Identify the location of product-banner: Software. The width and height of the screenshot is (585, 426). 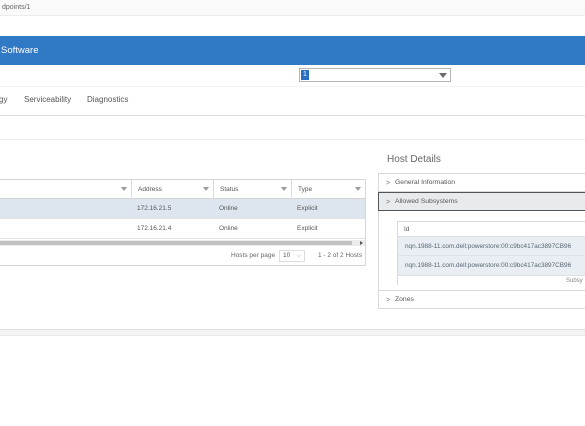
(292, 50).